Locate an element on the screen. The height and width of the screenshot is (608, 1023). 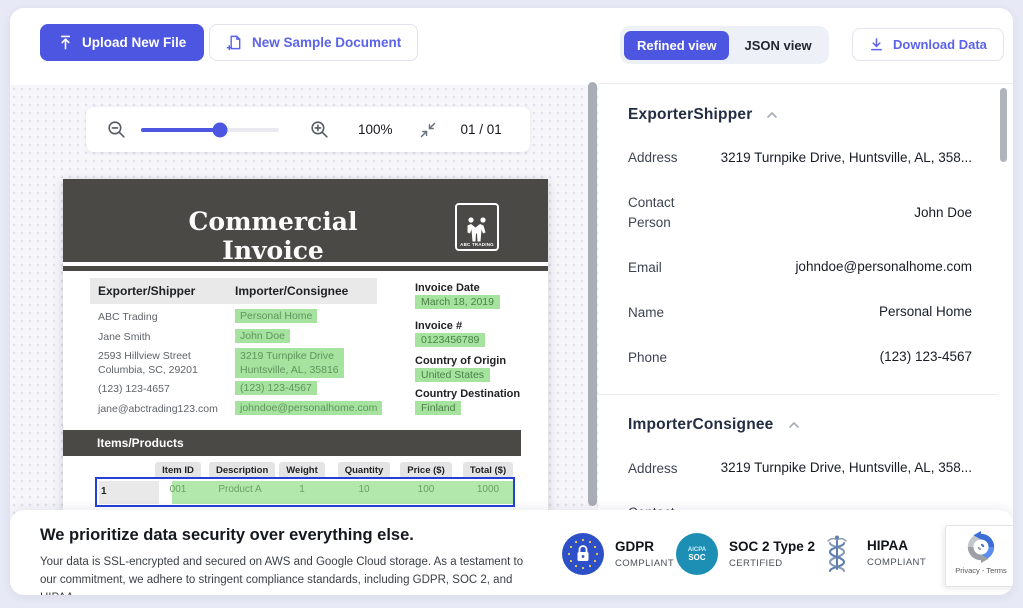
row-item-id: 001 is located at coordinates (178, 489).